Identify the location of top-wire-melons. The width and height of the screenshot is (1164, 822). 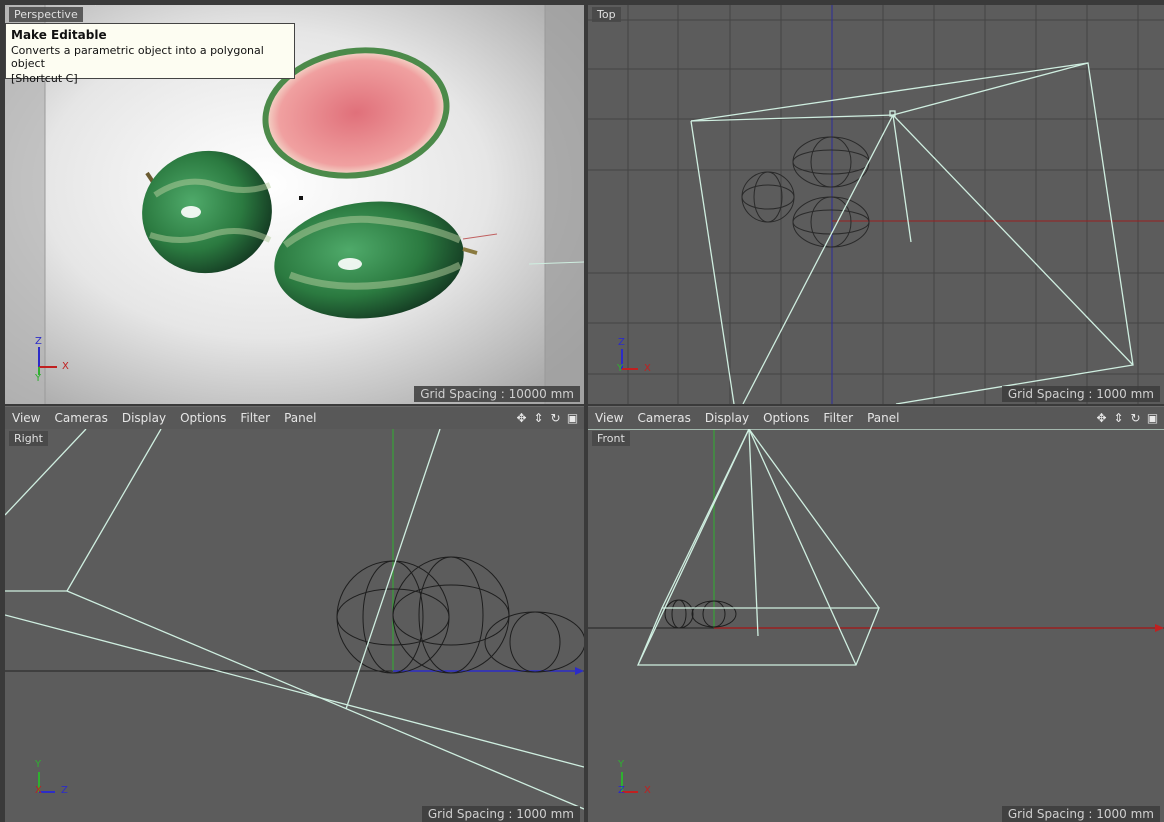
(805, 192).